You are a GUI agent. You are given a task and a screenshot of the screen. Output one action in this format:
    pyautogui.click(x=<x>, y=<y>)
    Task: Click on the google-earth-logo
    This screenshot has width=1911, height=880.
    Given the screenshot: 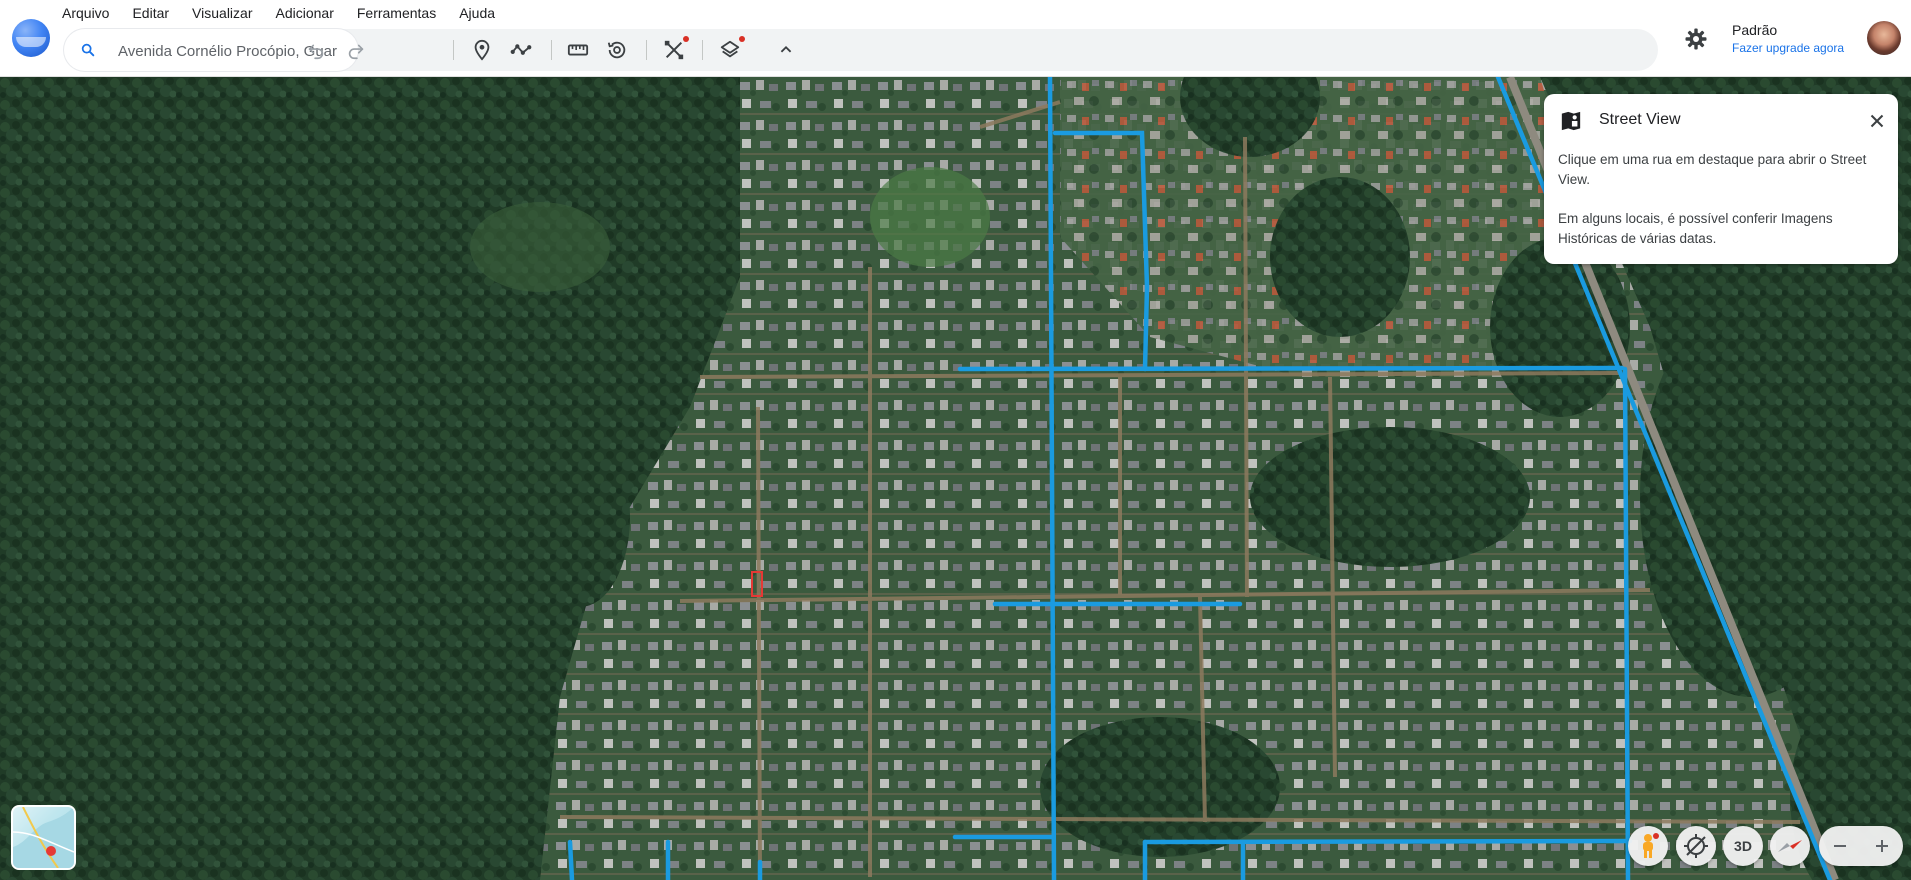 What is the action you would take?
    pyautogui.click(x=31, y=38)
    